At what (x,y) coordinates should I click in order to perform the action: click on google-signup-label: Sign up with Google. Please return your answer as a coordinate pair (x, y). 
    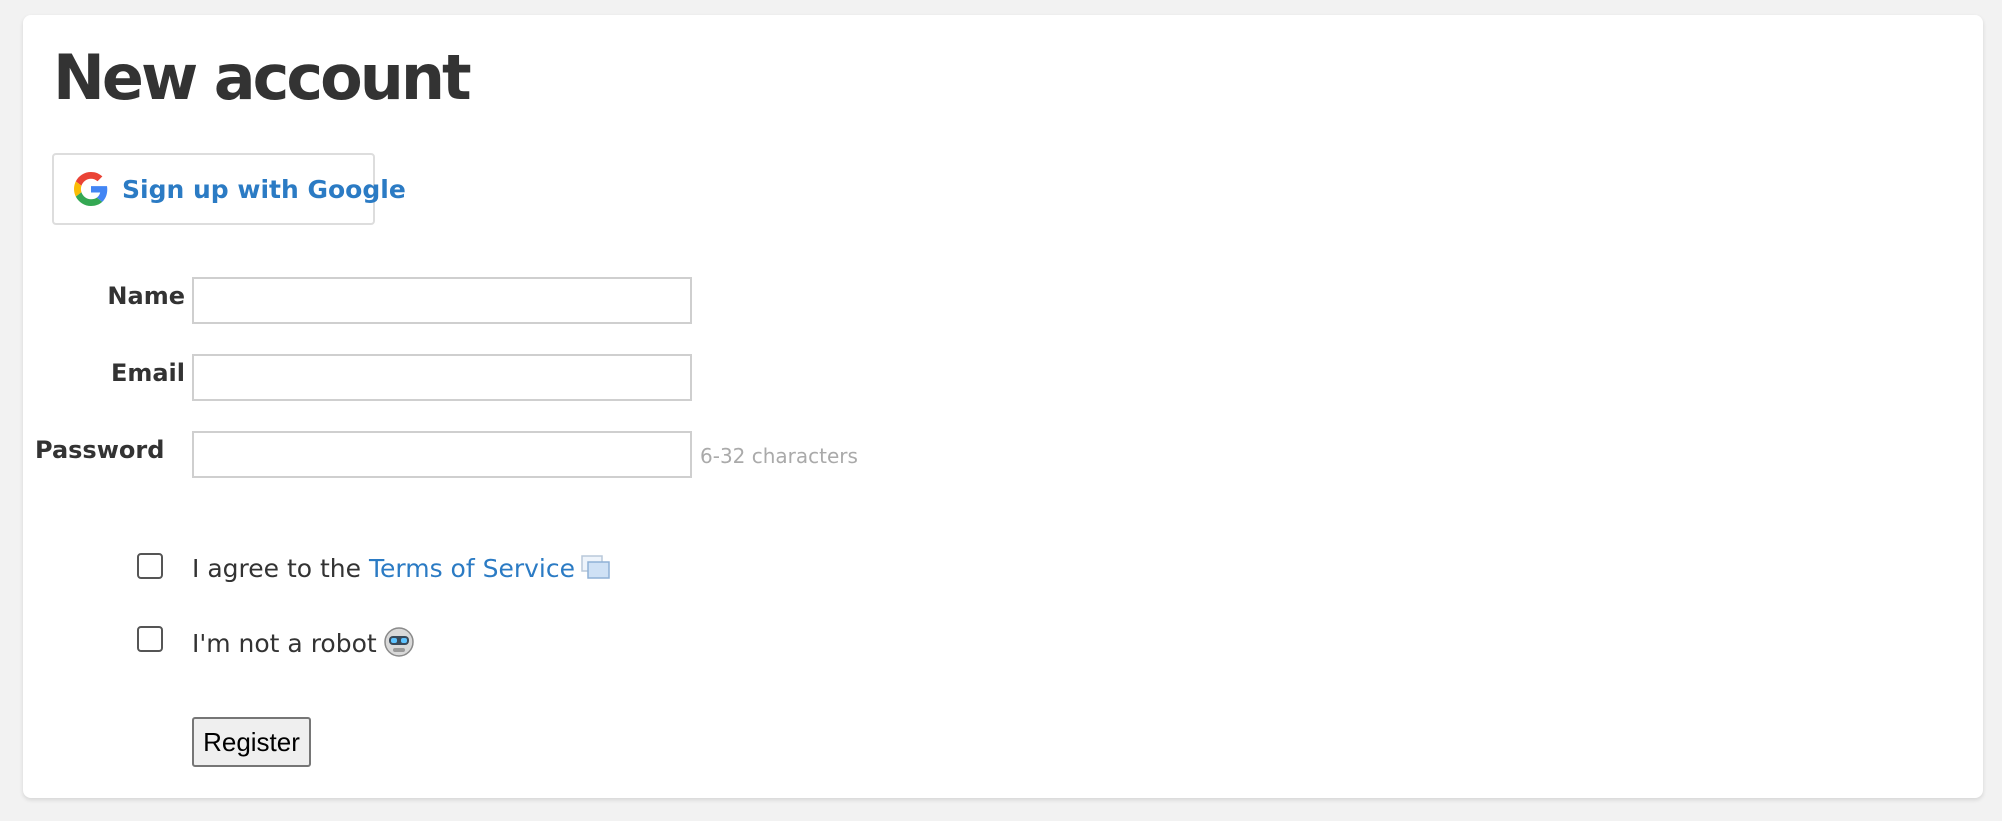
    Looking at the image, I should click on (264, 189).